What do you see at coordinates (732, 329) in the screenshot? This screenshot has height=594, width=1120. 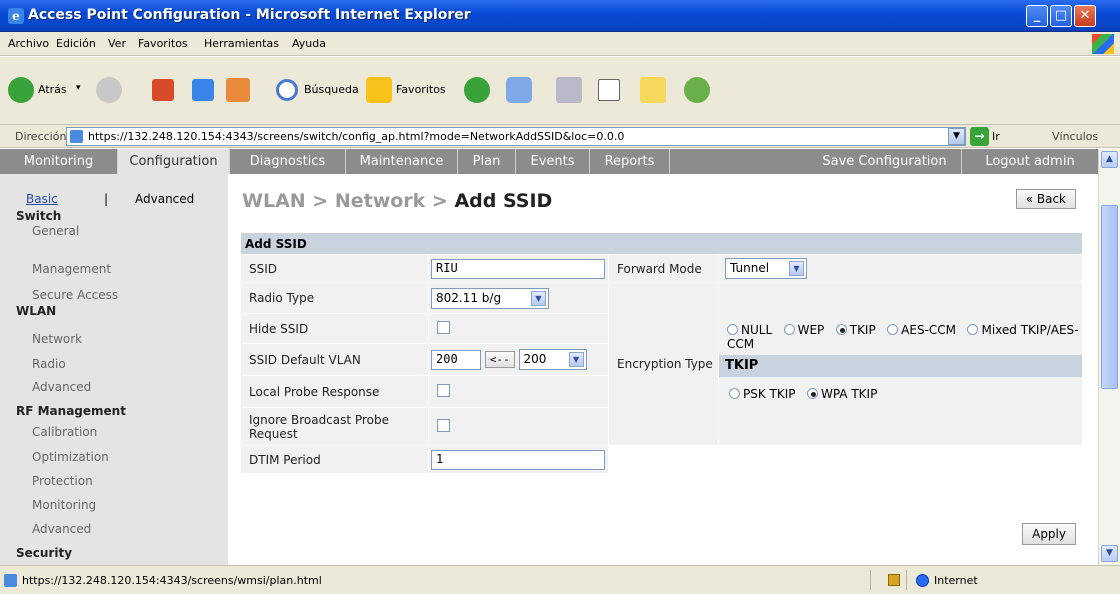 I see `radio-null` at bounding box center [732, 329].